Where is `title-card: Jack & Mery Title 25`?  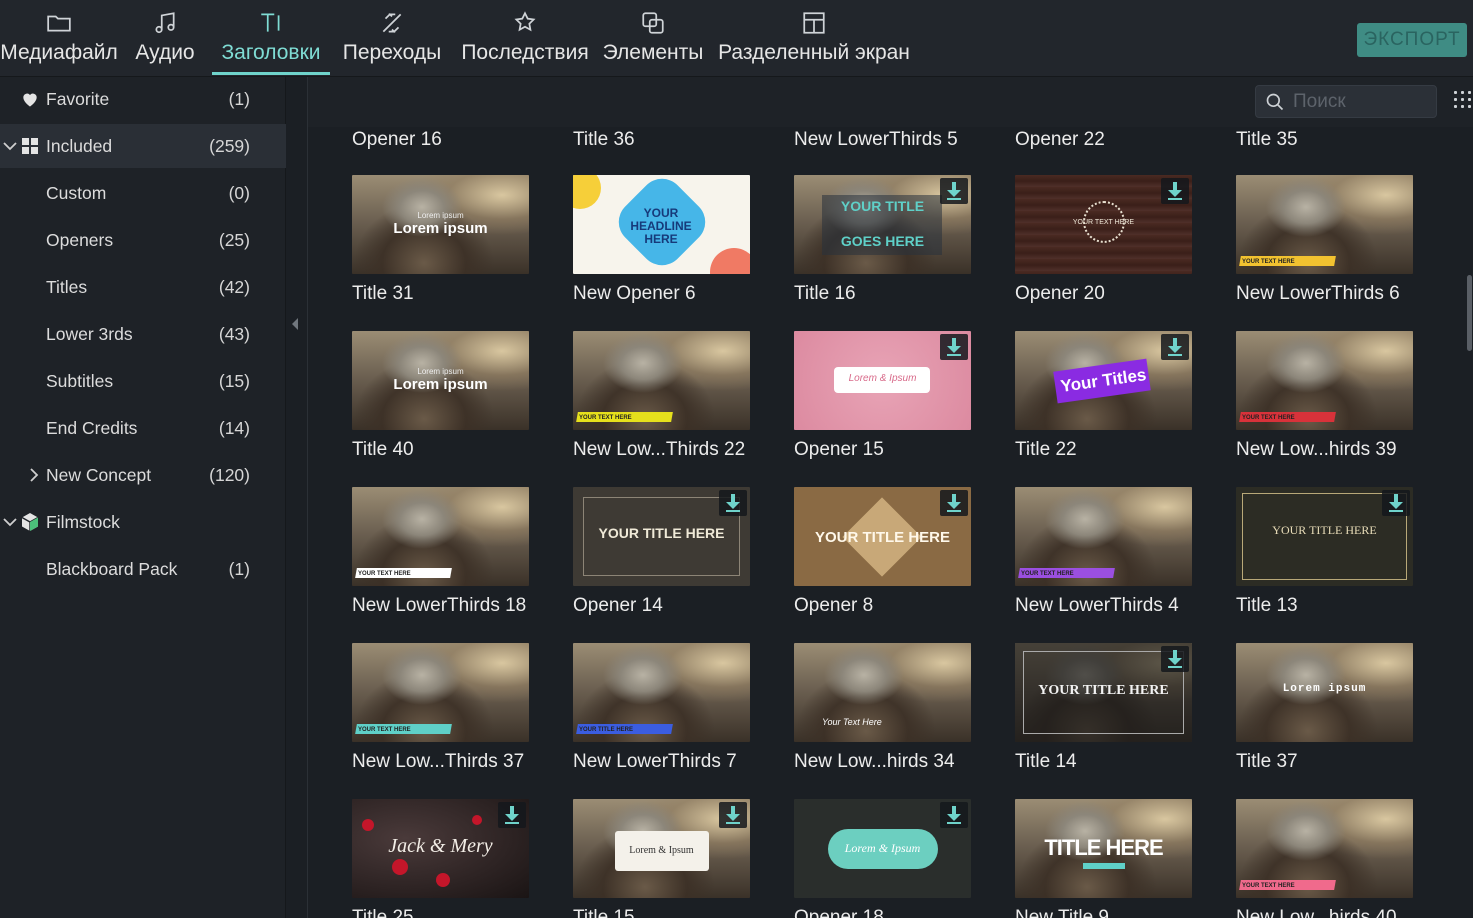
title-card: Jack & Mery Title 25 is located at coordinates (440, 858).